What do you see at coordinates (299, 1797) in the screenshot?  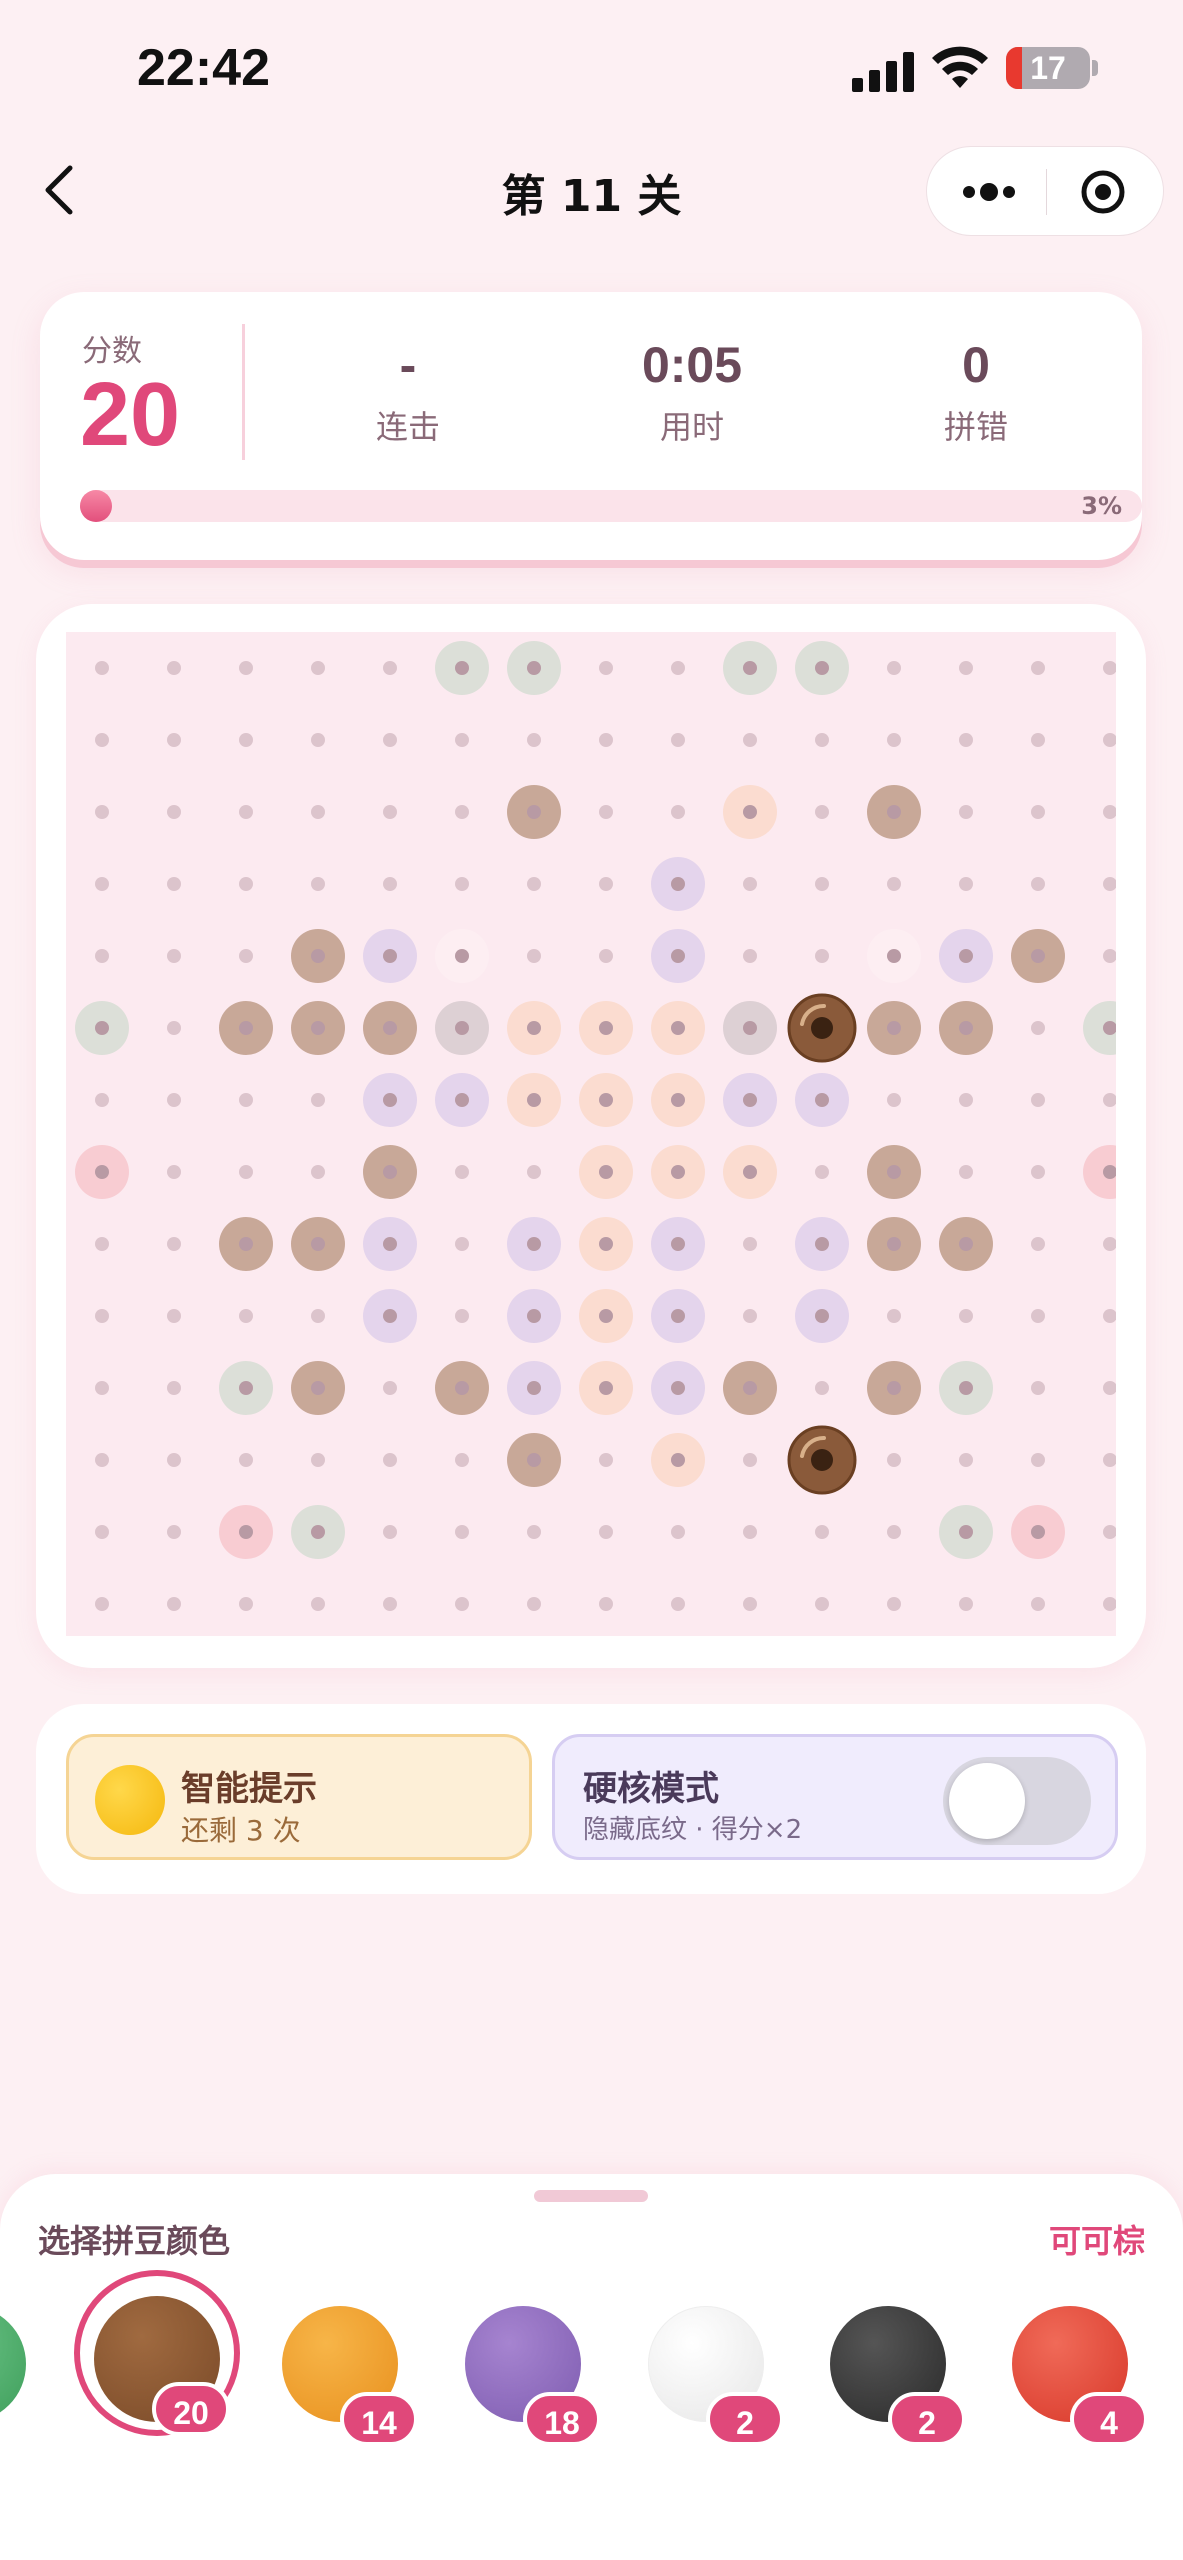 I see `smart-hint-button: 智能提示 还剩 3 次` at bounding box center [299, 1797].